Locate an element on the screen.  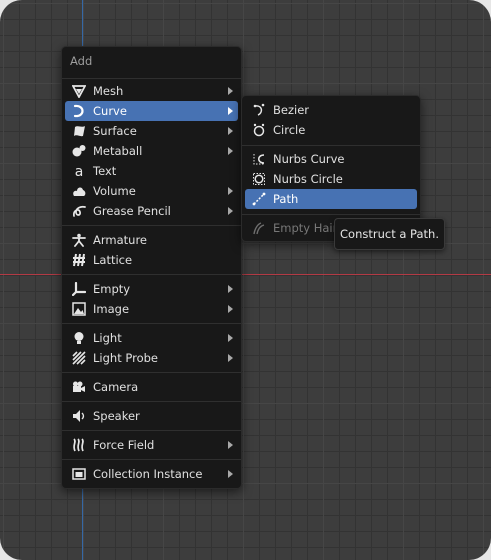
menu-item-curve: Curve is located at coordinates (151, 111).